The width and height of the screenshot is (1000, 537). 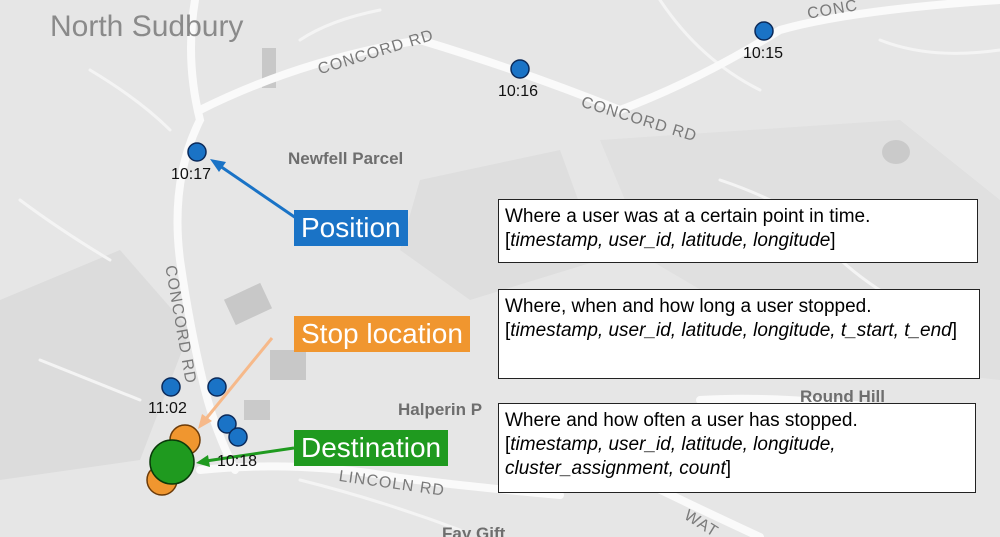 I want to click on position-tag: Position, so click(x=351, y=228).